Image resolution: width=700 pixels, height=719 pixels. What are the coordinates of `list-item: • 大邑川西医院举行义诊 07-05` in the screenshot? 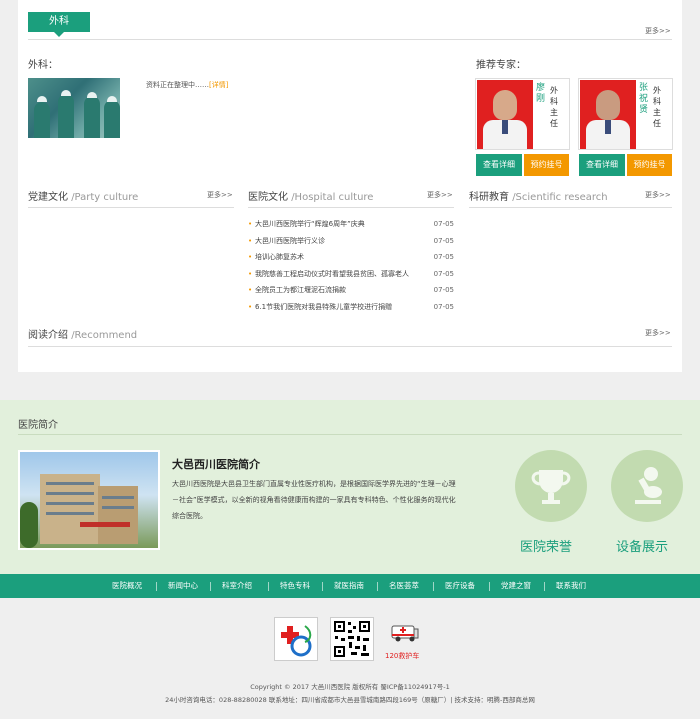 It's located at (351, 241).